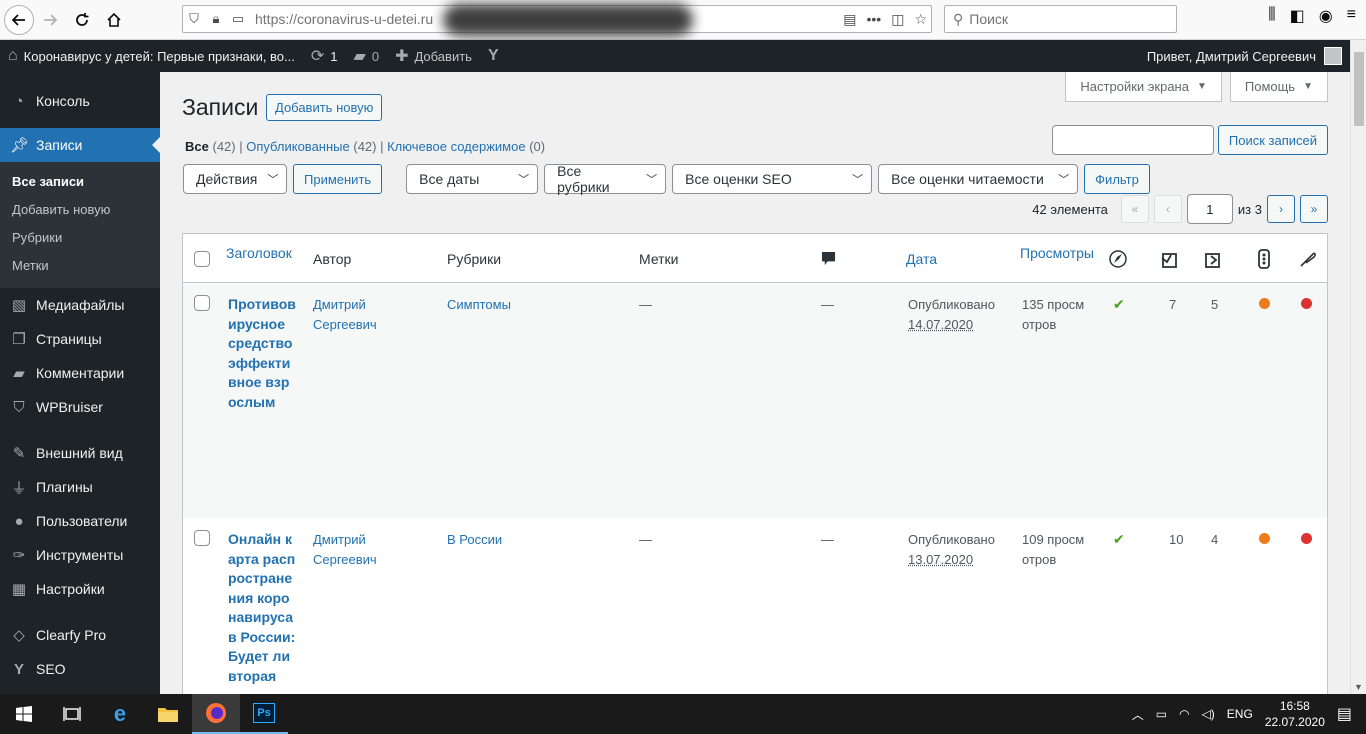 The width and height of the screenshot is (1366, 734). What do you see at coordinates (921, 258) in the screenshot?
I see `column-date: Дата` at bounding box center [921, 258].